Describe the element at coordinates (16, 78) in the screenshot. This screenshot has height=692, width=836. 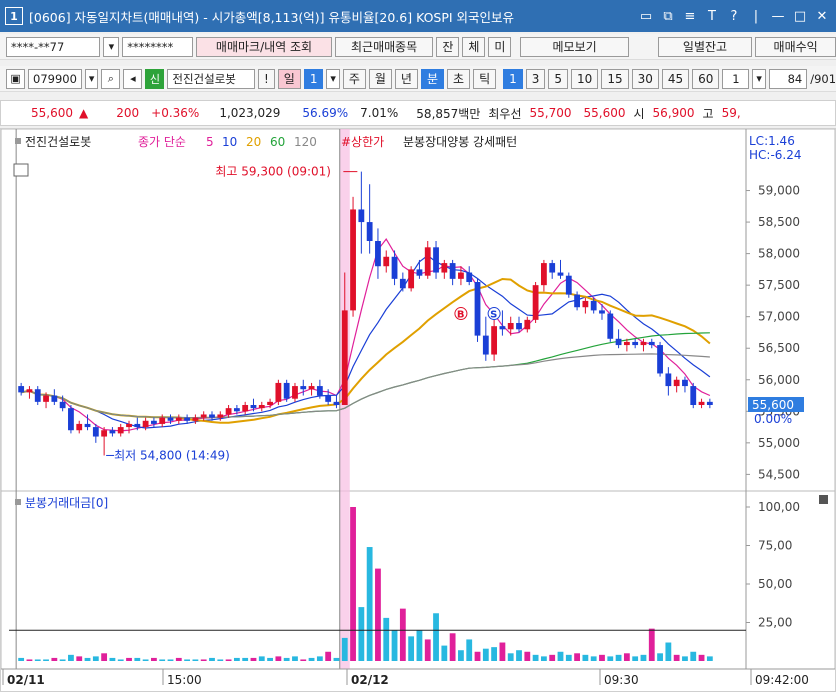
I see `window-icon: ▣` at that location.